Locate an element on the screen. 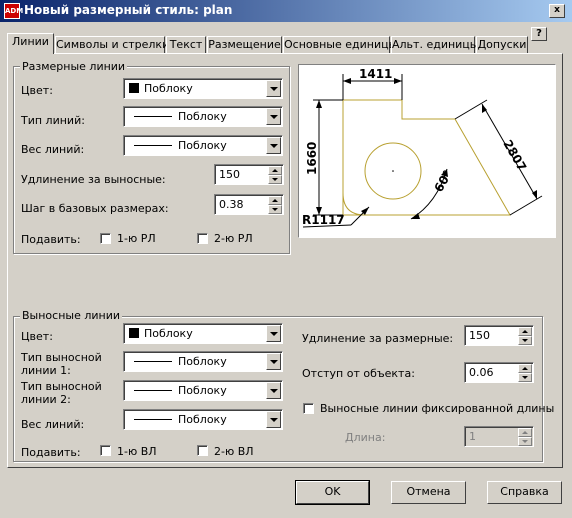  ext-linetype1-select: Поблоку is located at coordinates (203, 361).